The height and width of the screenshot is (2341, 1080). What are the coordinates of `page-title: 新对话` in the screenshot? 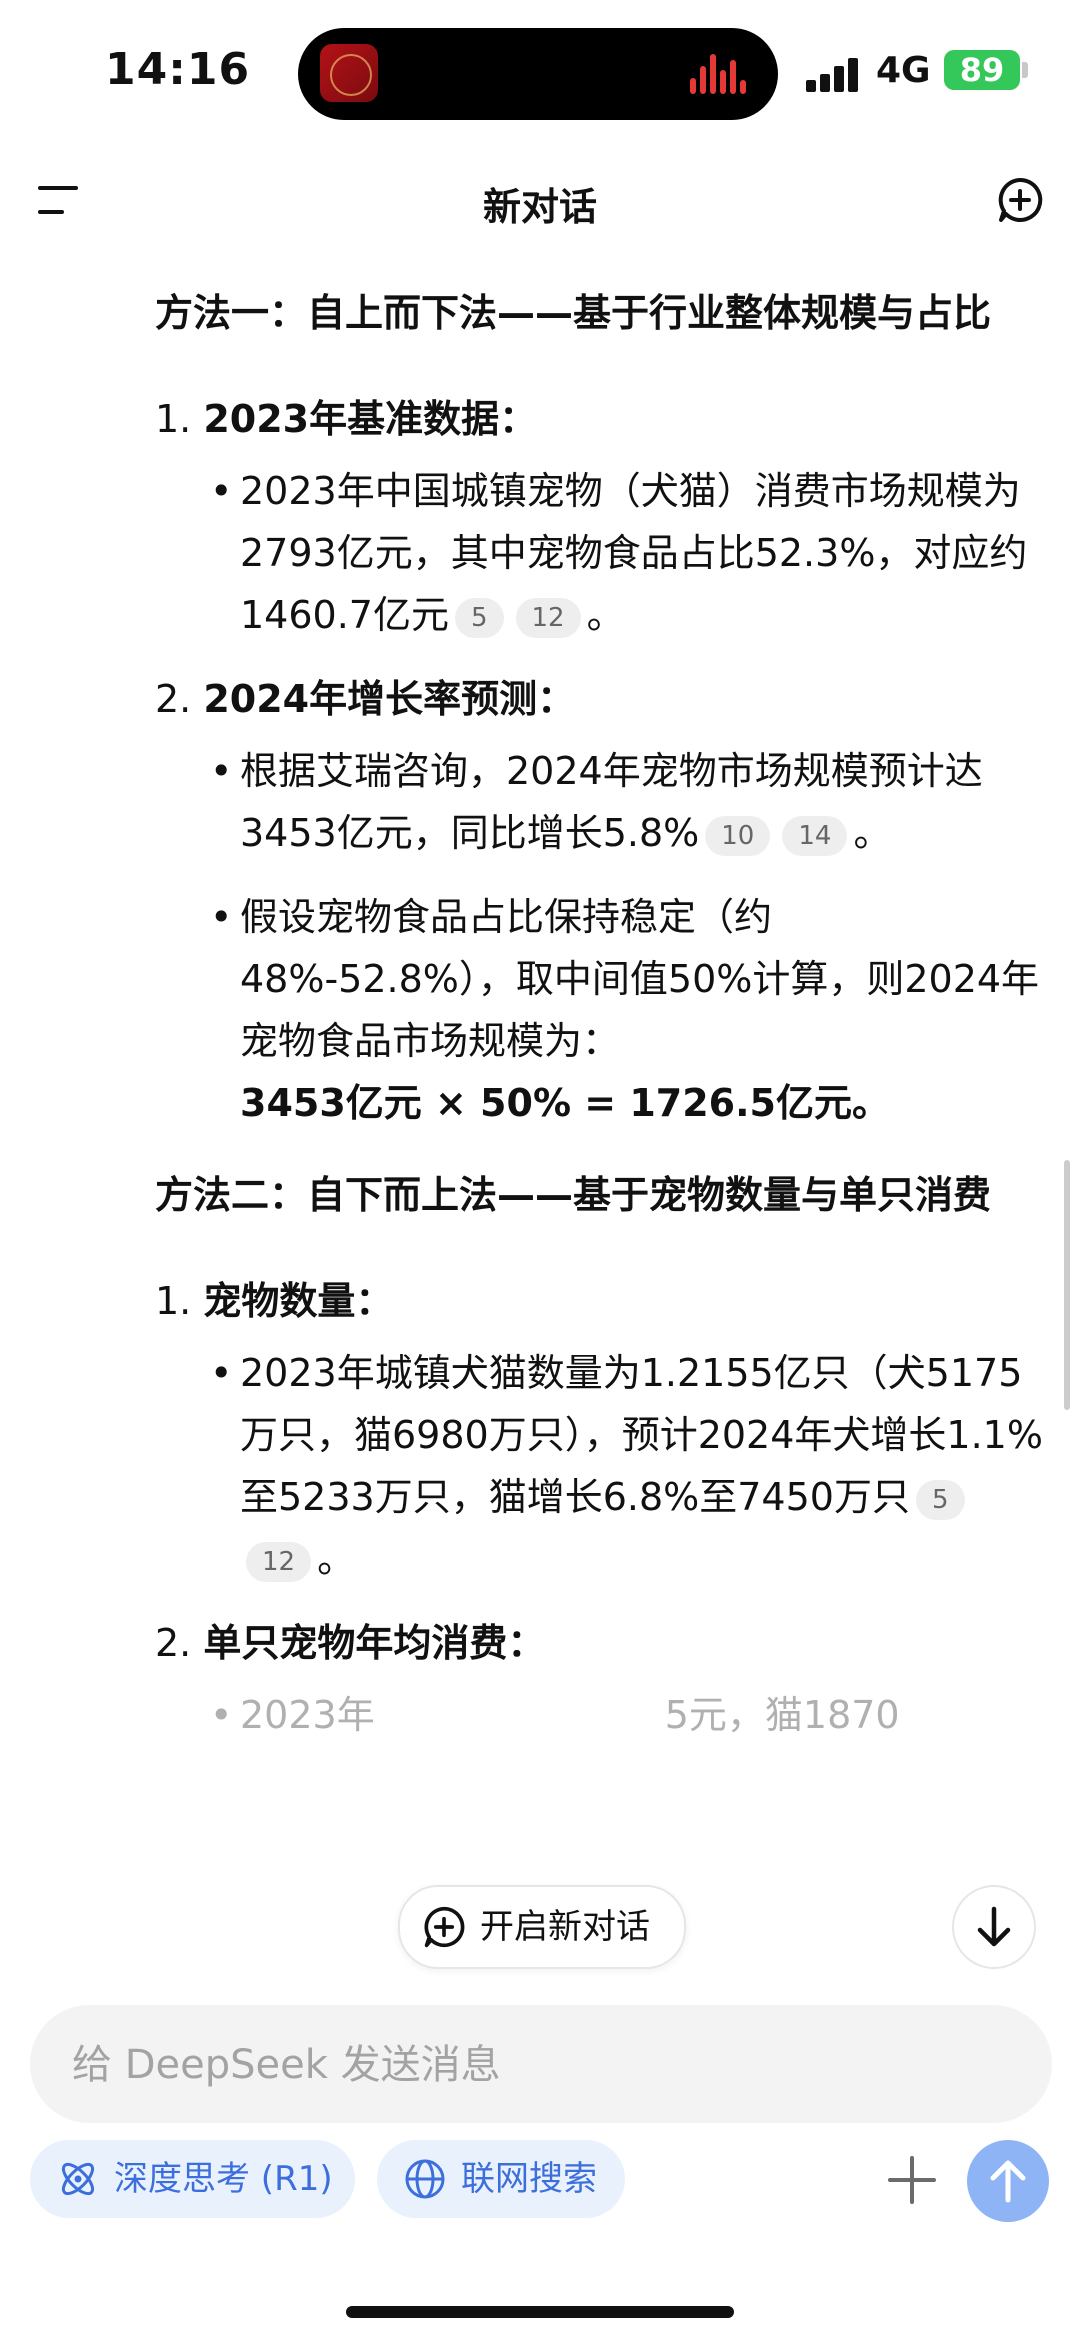 It's located at (539, 207).